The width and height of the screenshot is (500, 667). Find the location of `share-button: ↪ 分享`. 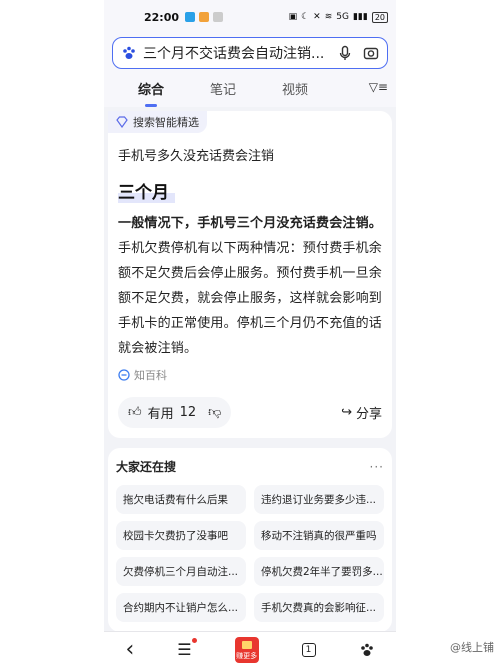

share-button: ↪ 分享 is located at coordinates (361, 412).